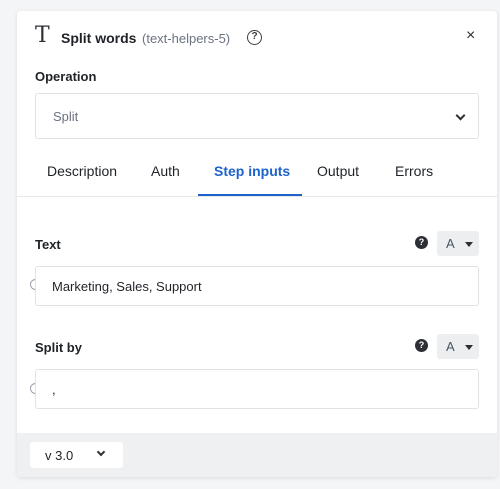 This screenshot has width=500, height=489. I want to click on step-title: Split words, so click(99, 38).